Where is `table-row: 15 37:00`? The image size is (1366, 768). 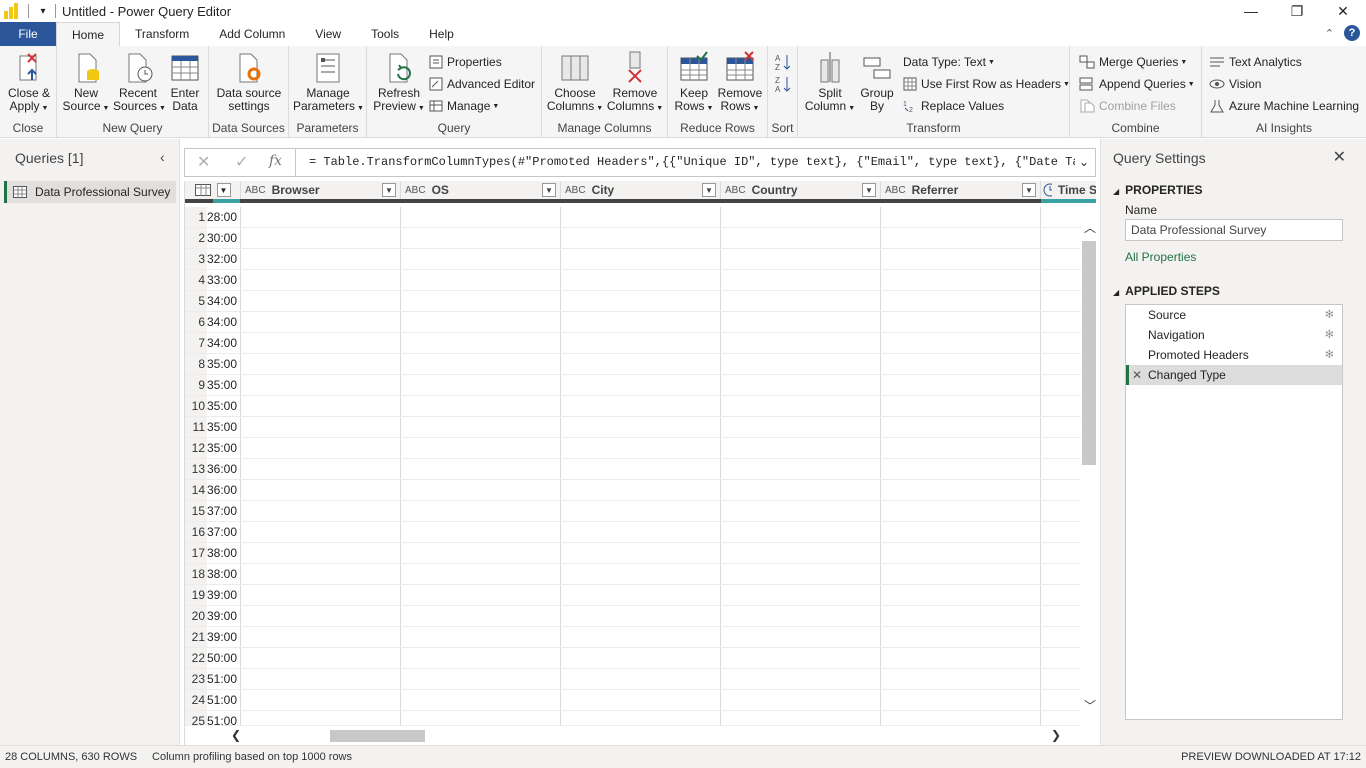 table-row: 15 37:00 is located at coordinates (633, 511).